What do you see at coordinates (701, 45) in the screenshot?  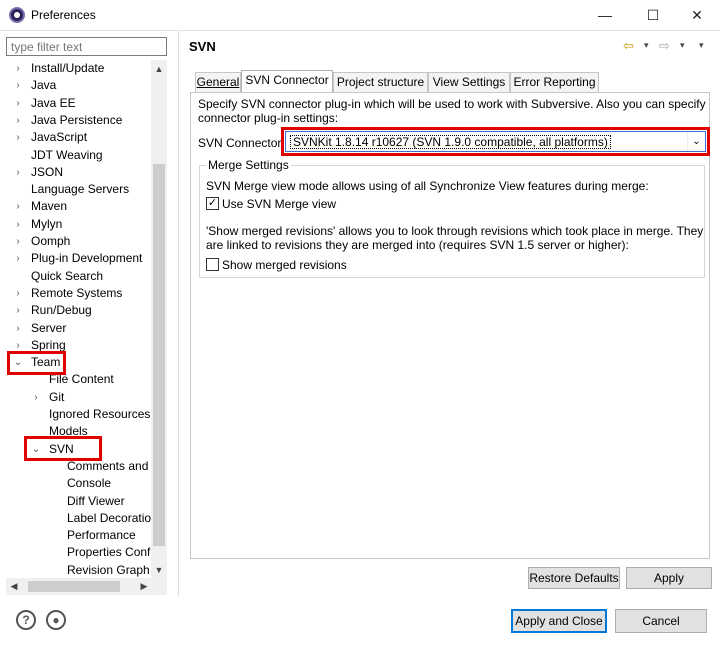 I see `view-menu-icon: ▾` at bounding box center [701, 45].